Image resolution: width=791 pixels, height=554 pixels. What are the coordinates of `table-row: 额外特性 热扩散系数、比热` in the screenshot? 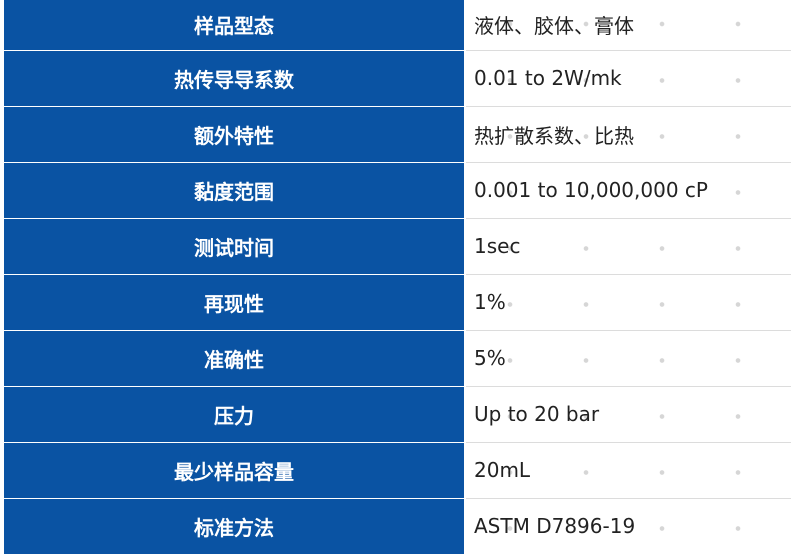 It's located at (395, 134).